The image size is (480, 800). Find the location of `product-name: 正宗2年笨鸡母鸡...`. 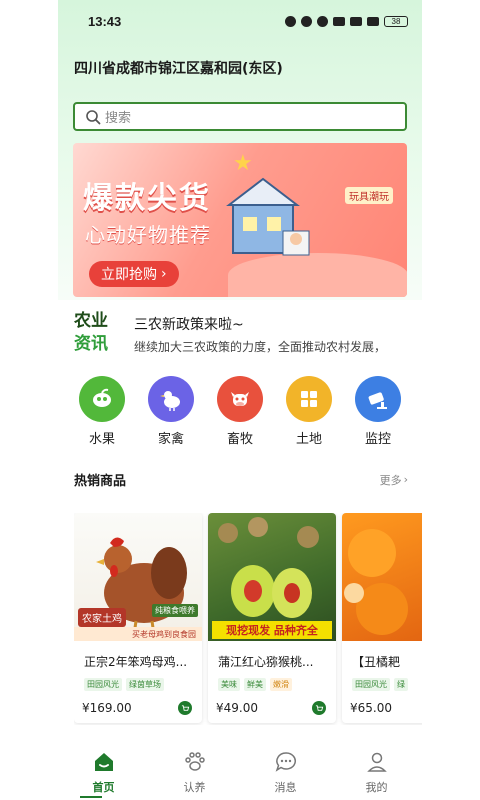

product-name: 正宗2年笨鸡母鸡... is located at coordinates (136, 662).